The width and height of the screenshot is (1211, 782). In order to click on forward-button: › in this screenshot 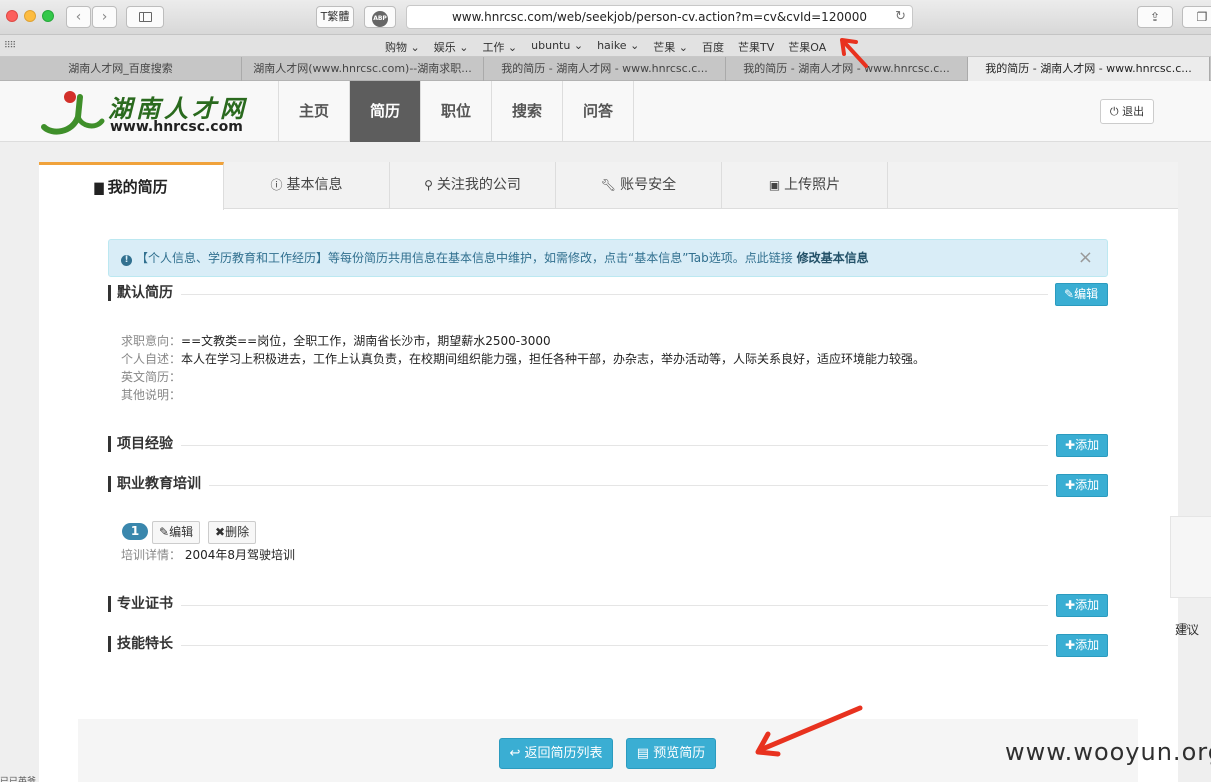, I will do `click(104, 17)`.